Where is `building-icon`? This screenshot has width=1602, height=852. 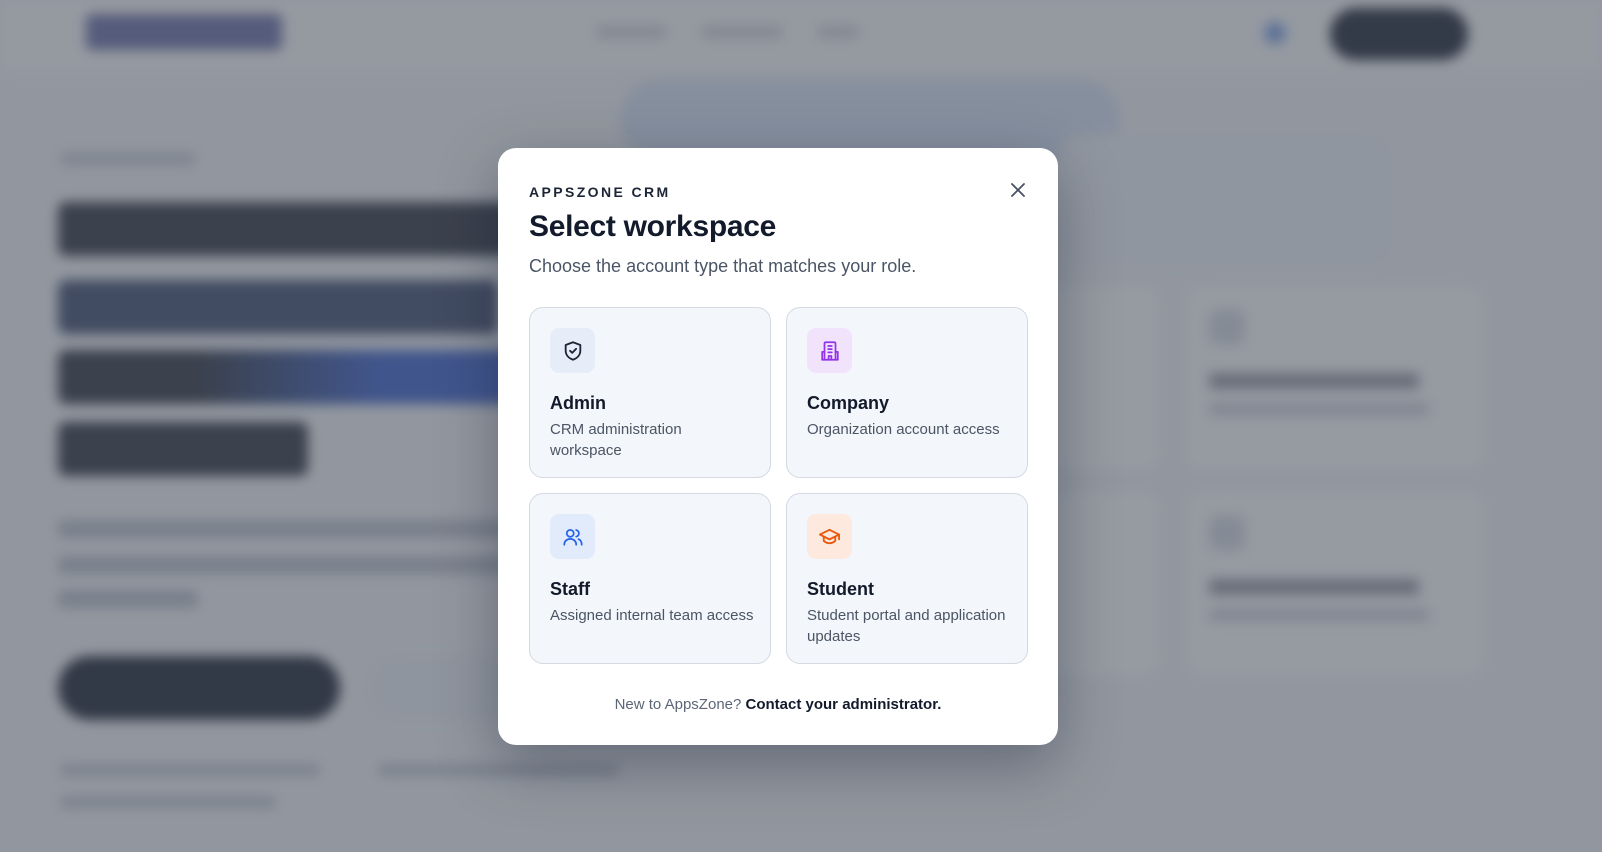
building-icon is located at coordinates (829, 350).